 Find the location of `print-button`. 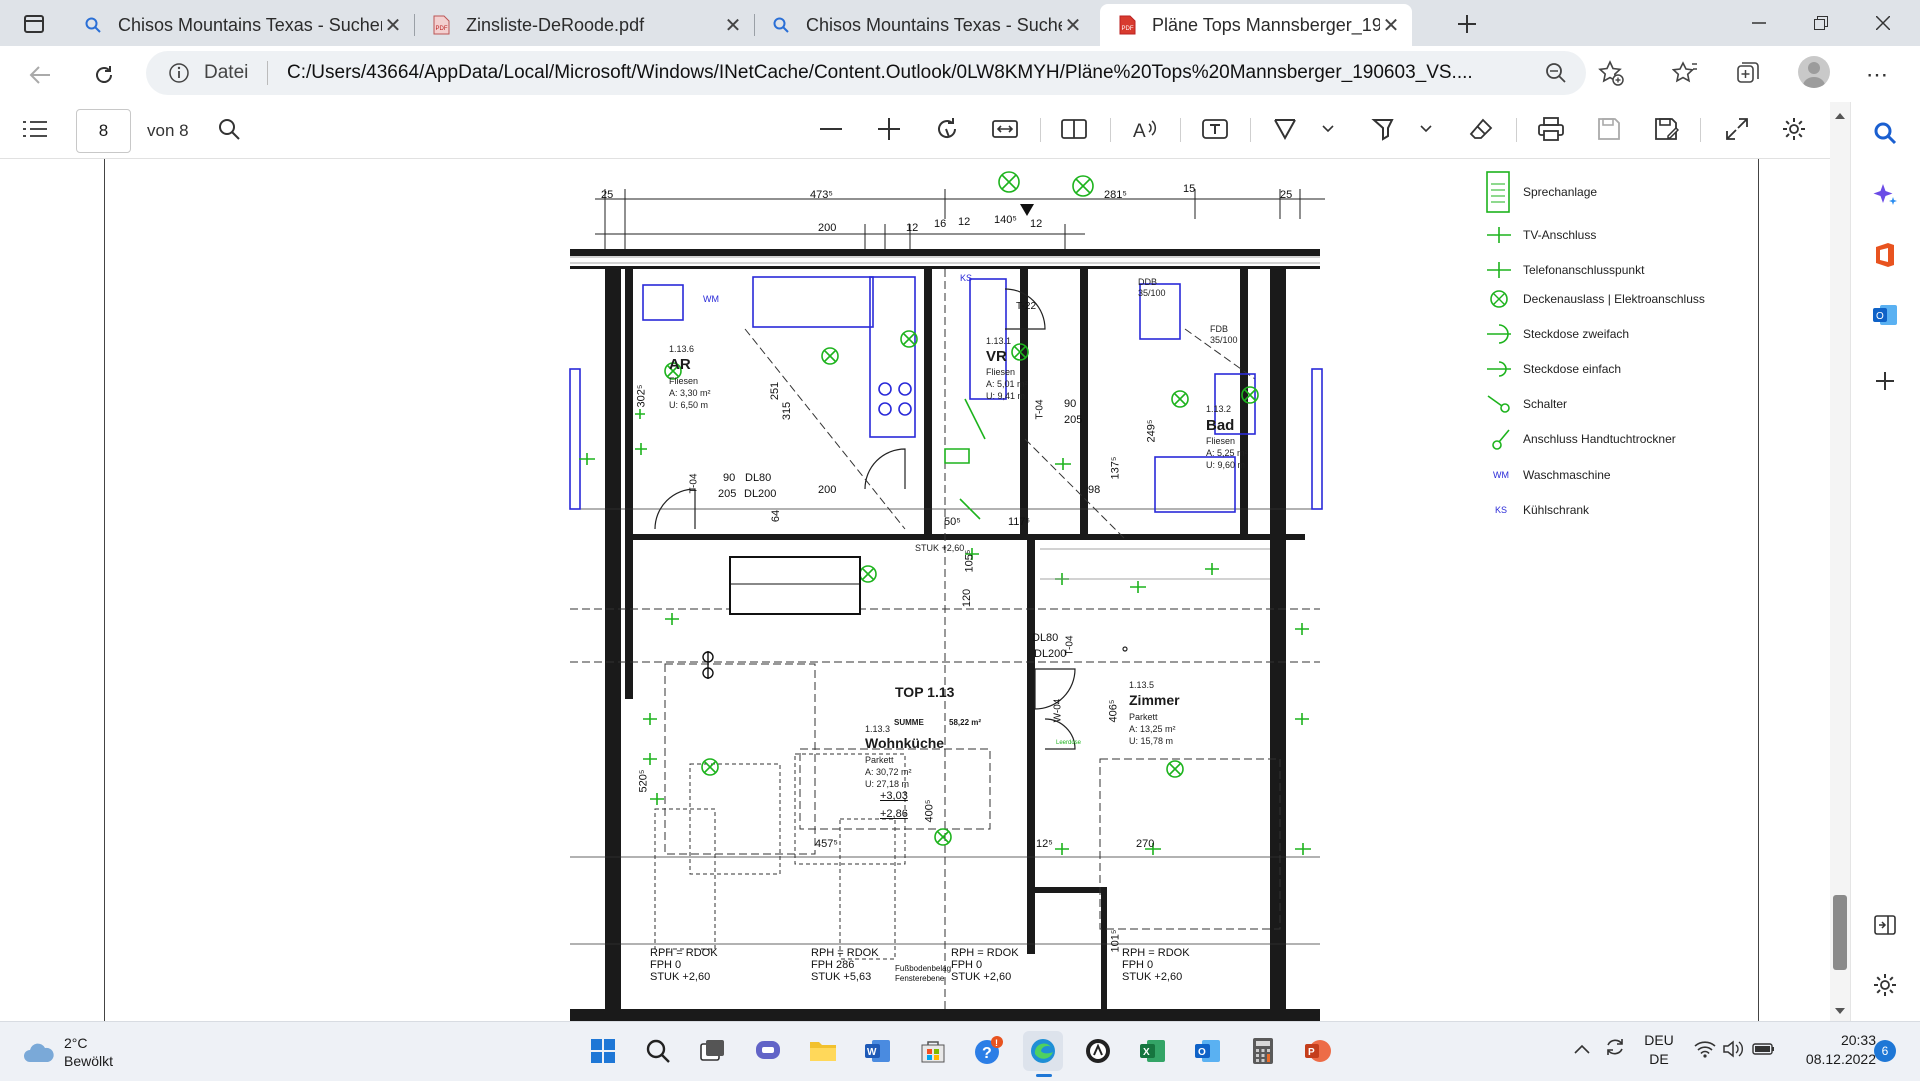

print-button is located at coordinates (1551, 129).